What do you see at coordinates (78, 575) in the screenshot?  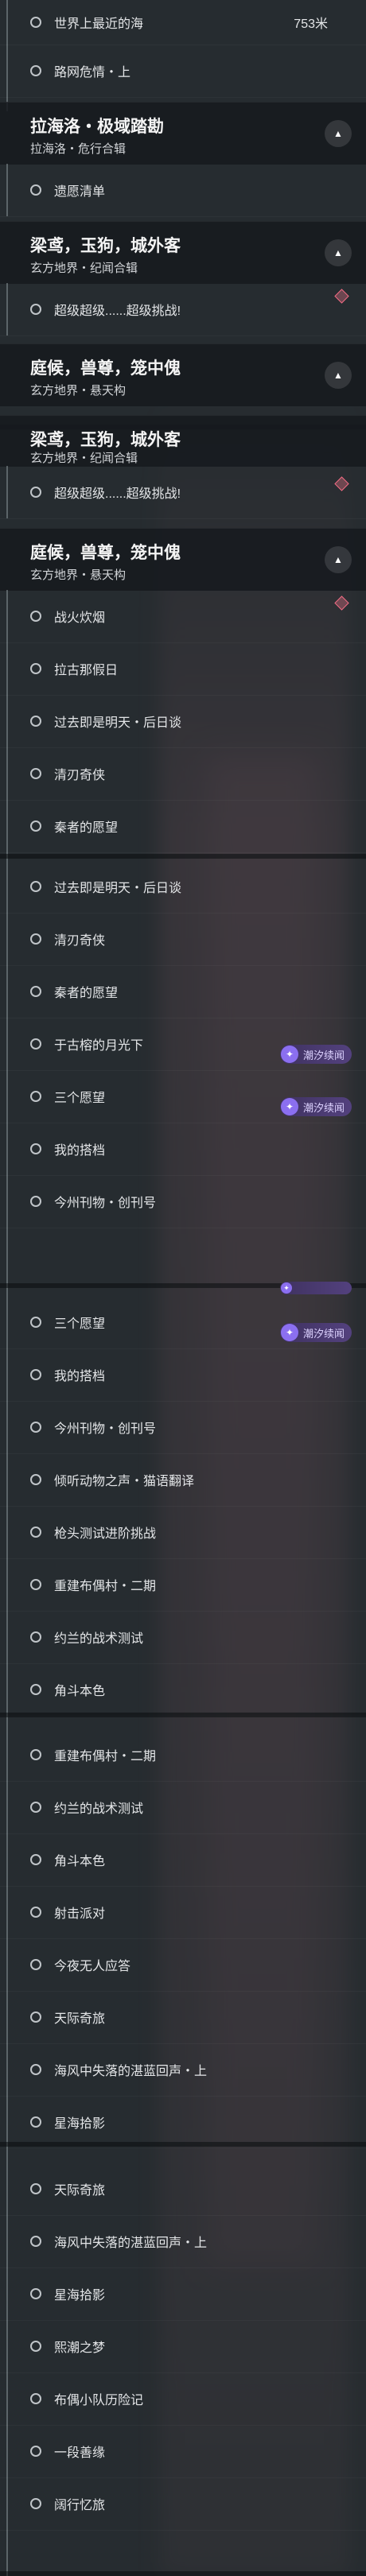 I see `group-subtitle: 玄方地界・悬天构` at bounding box center [78, 575].